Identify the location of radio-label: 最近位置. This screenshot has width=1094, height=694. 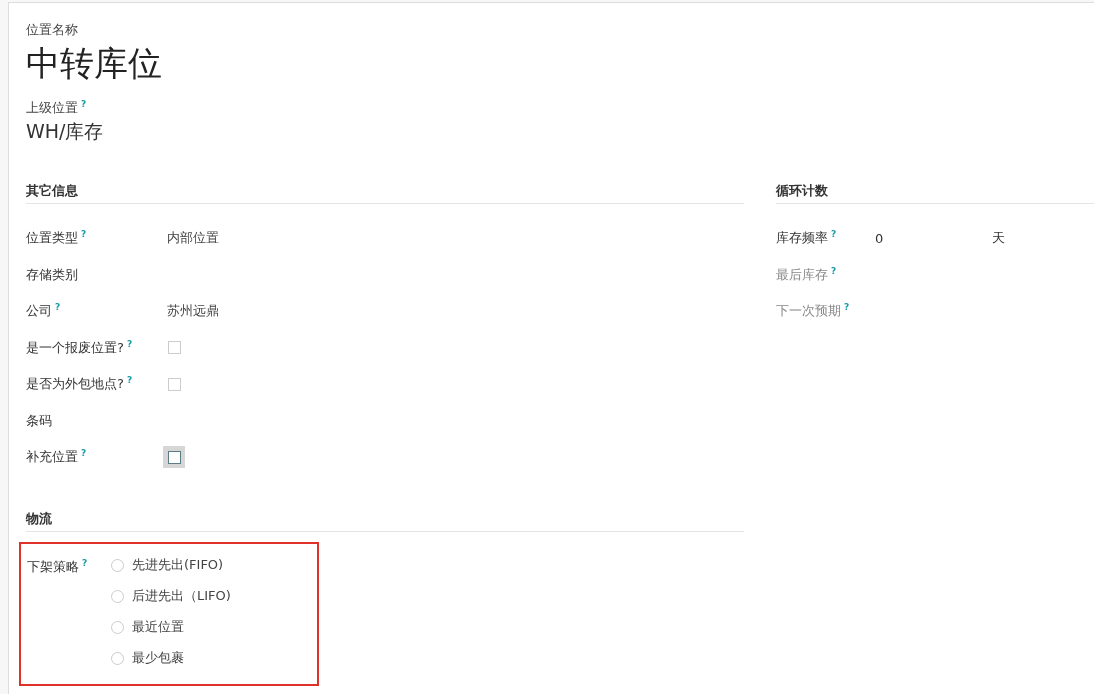
(158, 627).